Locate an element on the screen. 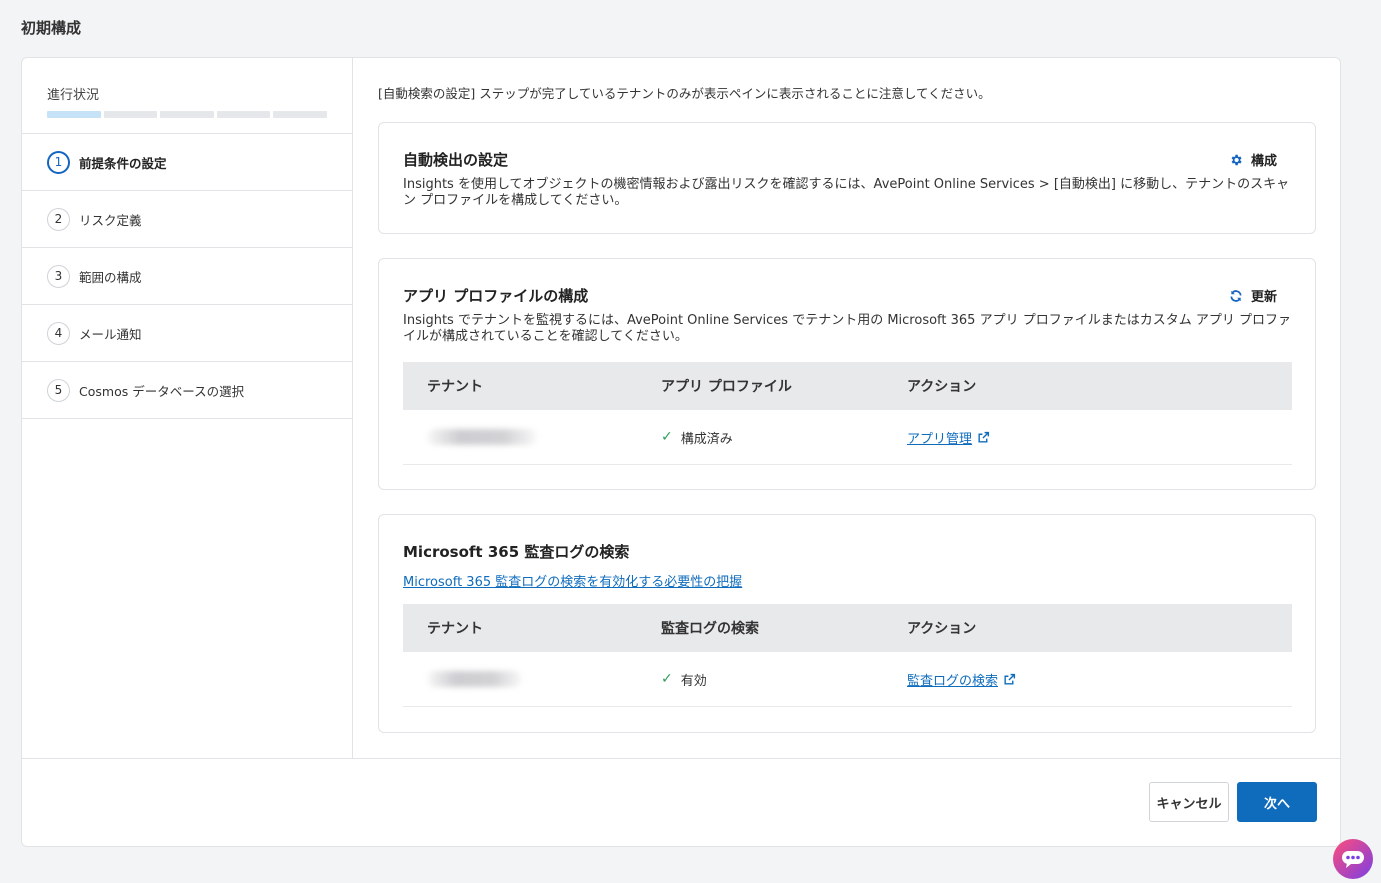  app-manage-label: アプリ管理 is located at coordinates (940, 439).